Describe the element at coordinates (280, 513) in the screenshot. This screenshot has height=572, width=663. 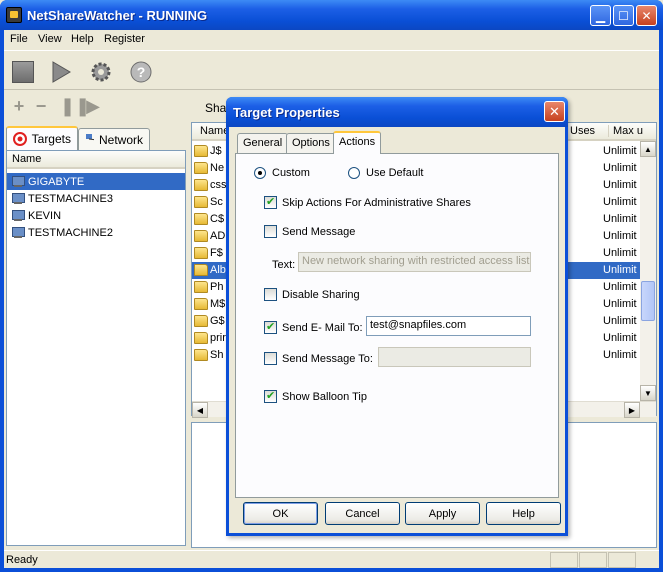
I see `ok-button: OK` at that location.